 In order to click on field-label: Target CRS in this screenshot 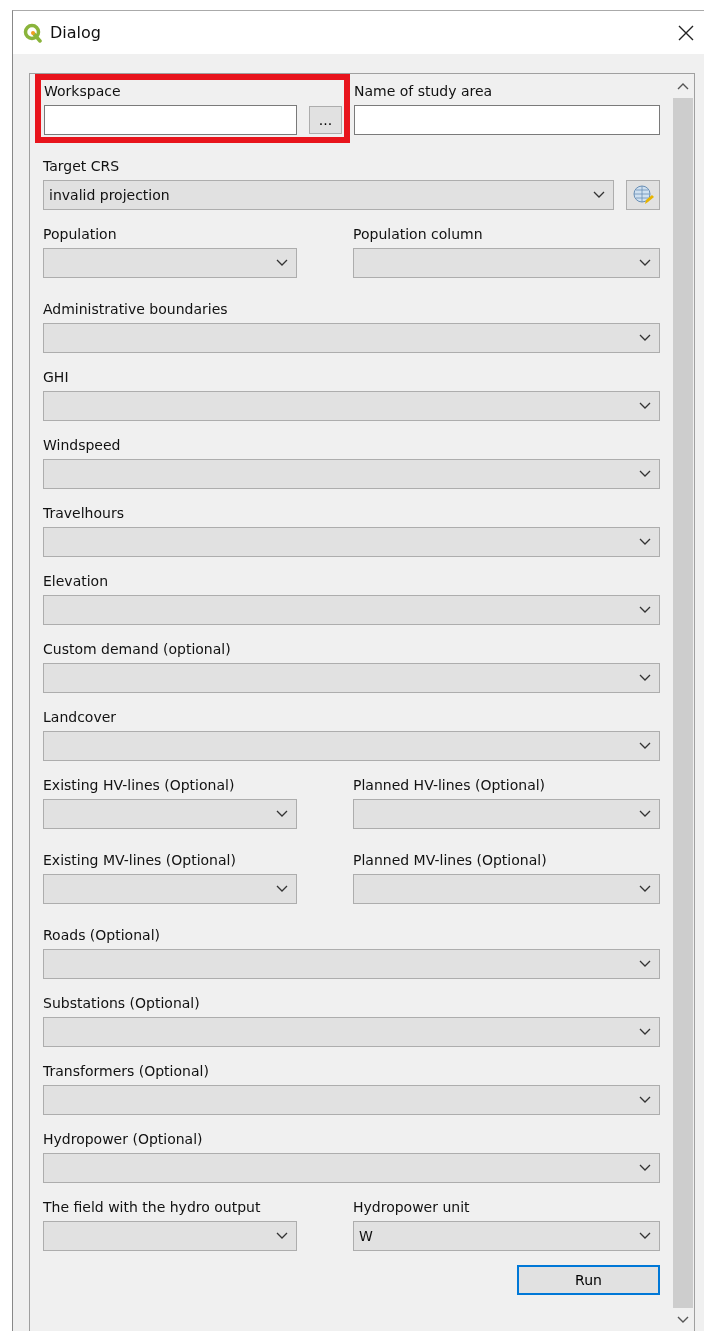, I will do `click(82, 166)`.